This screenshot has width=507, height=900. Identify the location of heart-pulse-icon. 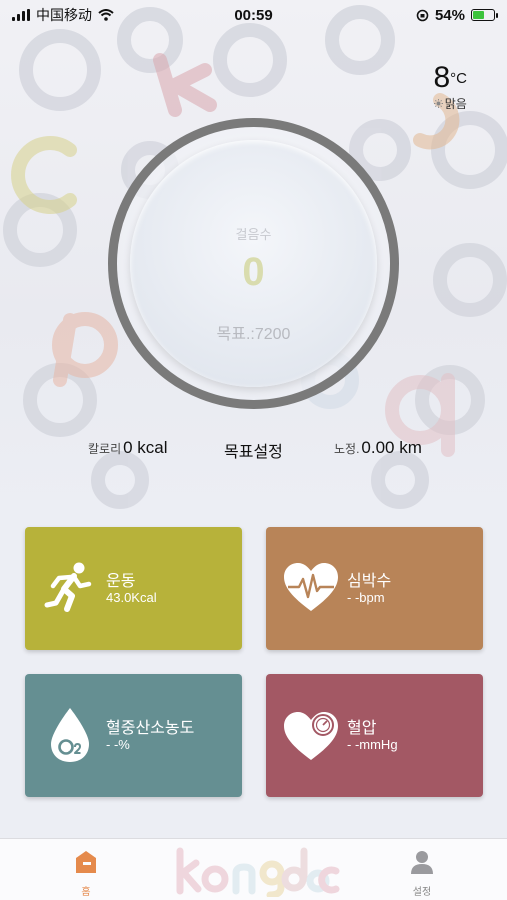
(311, 587).